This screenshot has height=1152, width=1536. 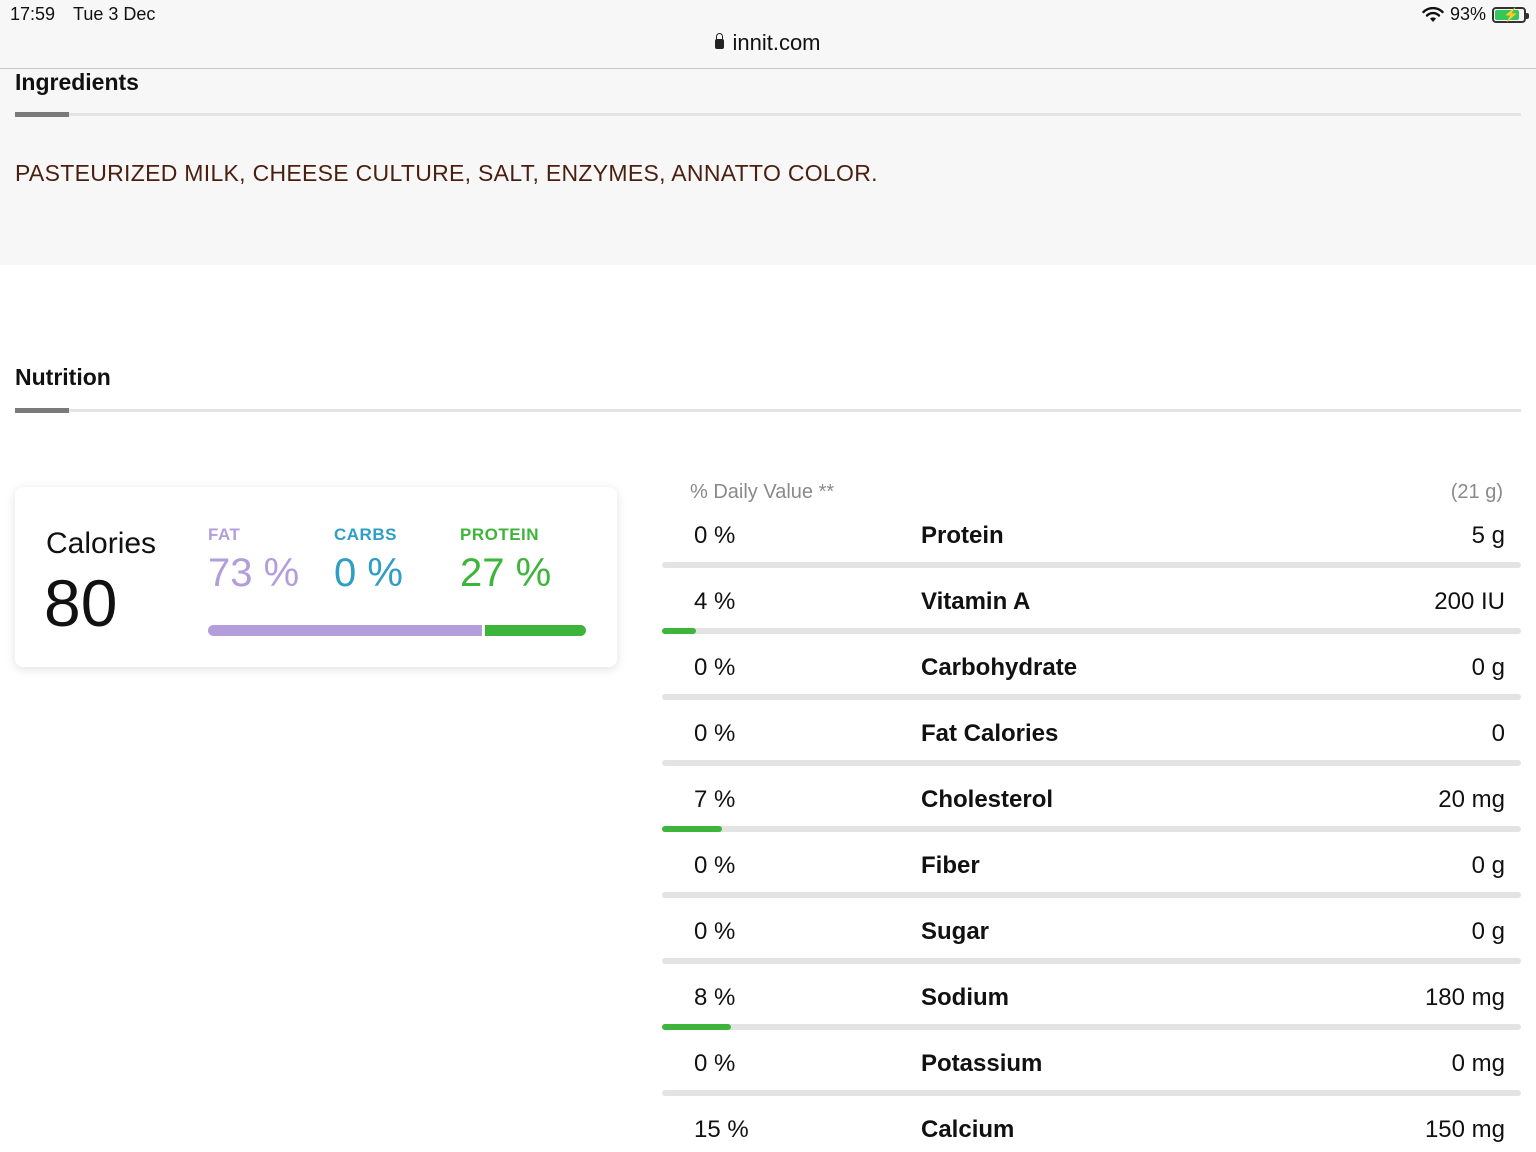 What do you see at coordinates (968, 1129) in the screenshot?
I see `nutrient-name: Calcium` at bounding box center [968, 1129].